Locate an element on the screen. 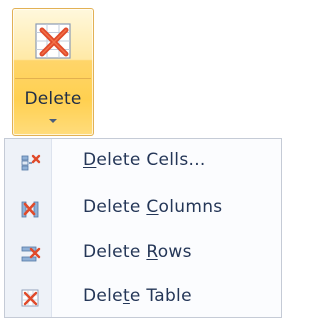 This screenshot has width=320, height=320. menu-item-label: Delete Table is located at coordinates (137, 296).